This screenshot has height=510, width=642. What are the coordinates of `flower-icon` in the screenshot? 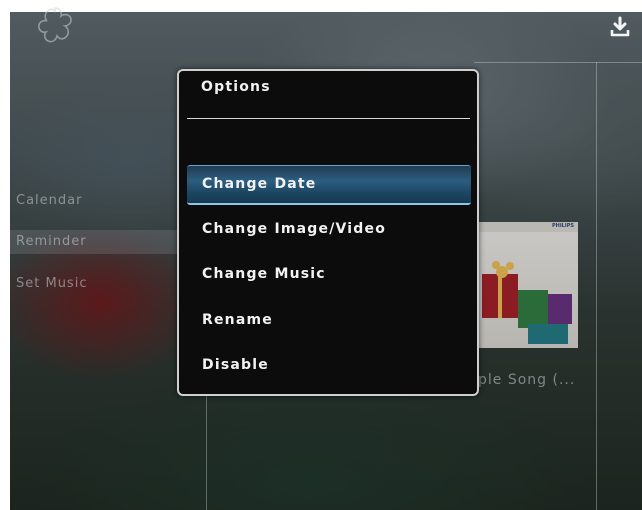 It's located at (55, 25).